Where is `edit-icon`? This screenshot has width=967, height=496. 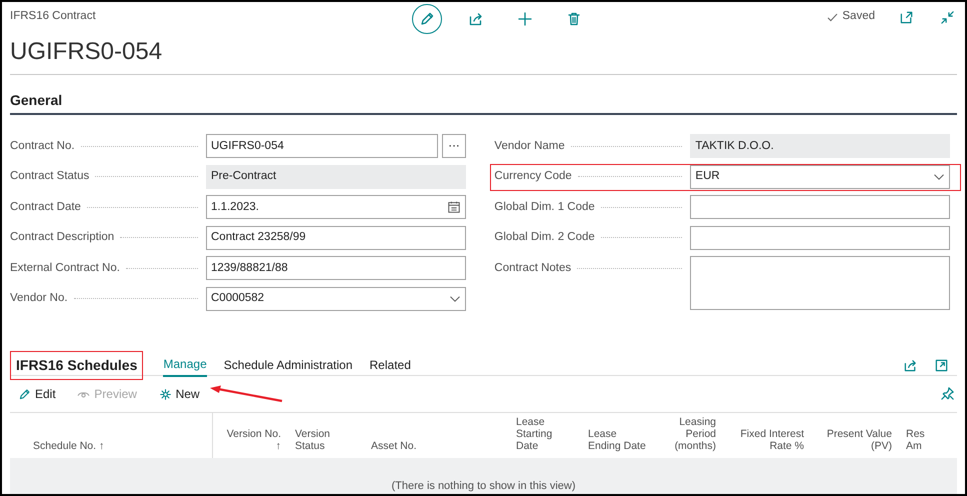 edit-icon is located at coordinates (426, 19).